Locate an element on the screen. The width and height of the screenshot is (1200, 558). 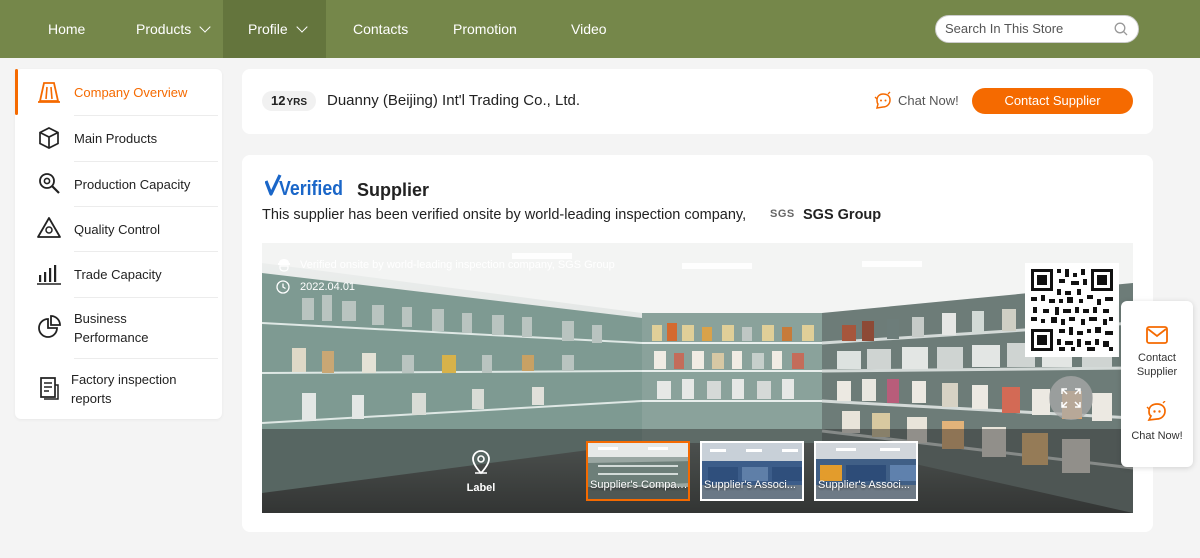
inspection-date-text: 2022.04.01 is located at coordinates (328, 287).